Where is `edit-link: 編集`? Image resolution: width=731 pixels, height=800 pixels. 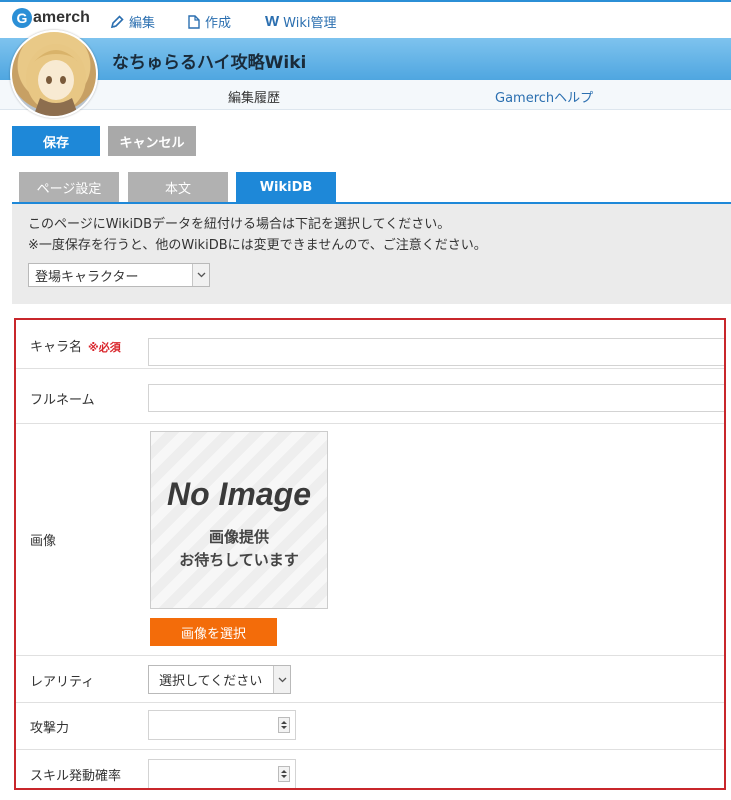
edit-link: 編集 is located at coordinates (132, 21).